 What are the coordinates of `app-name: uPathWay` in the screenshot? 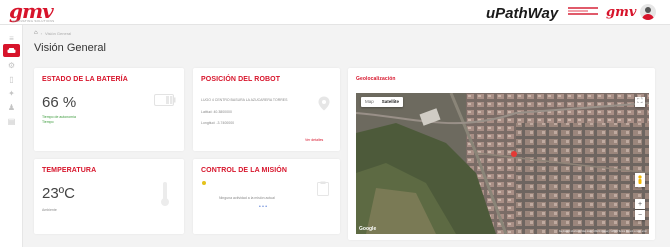 It's located at (522, 13).